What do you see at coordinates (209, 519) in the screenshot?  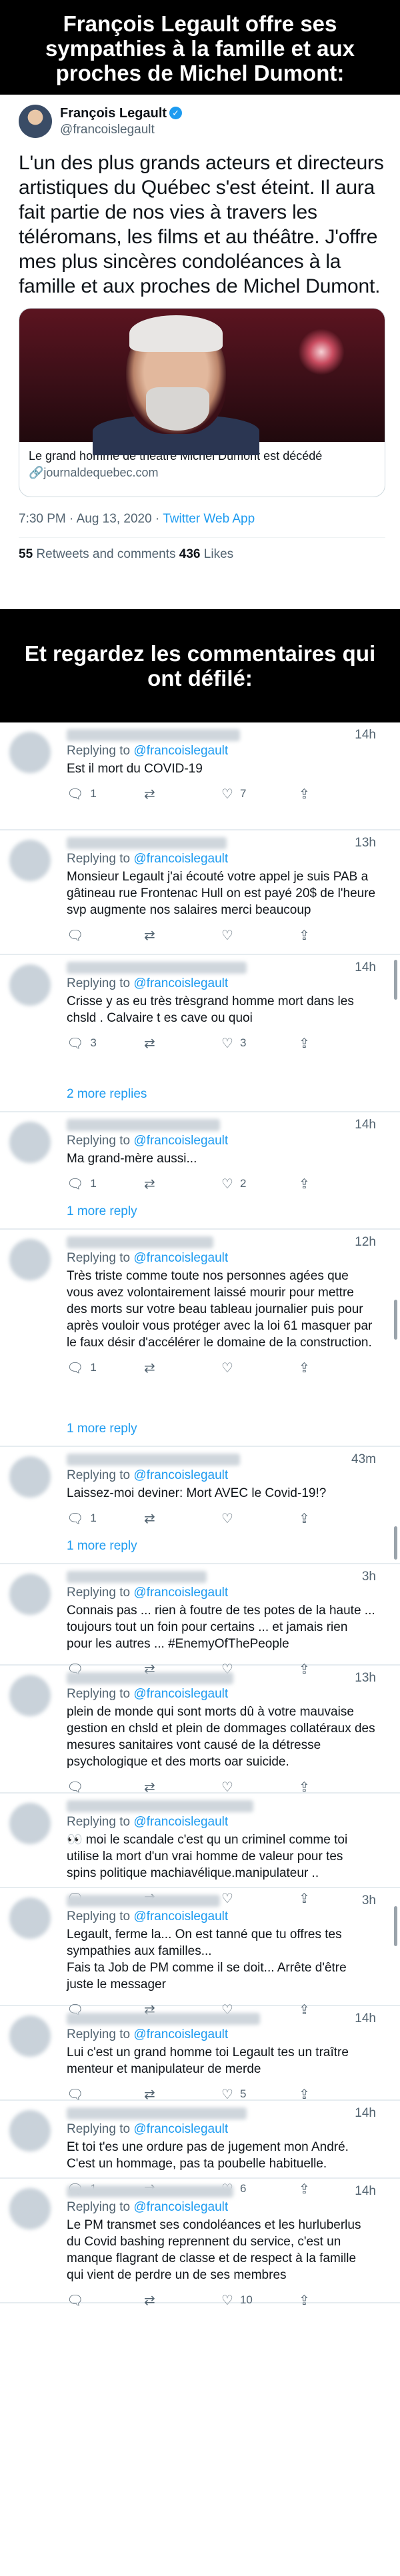 I see `tweet-source: Twitter Web App` at bounding box center [209, 519].